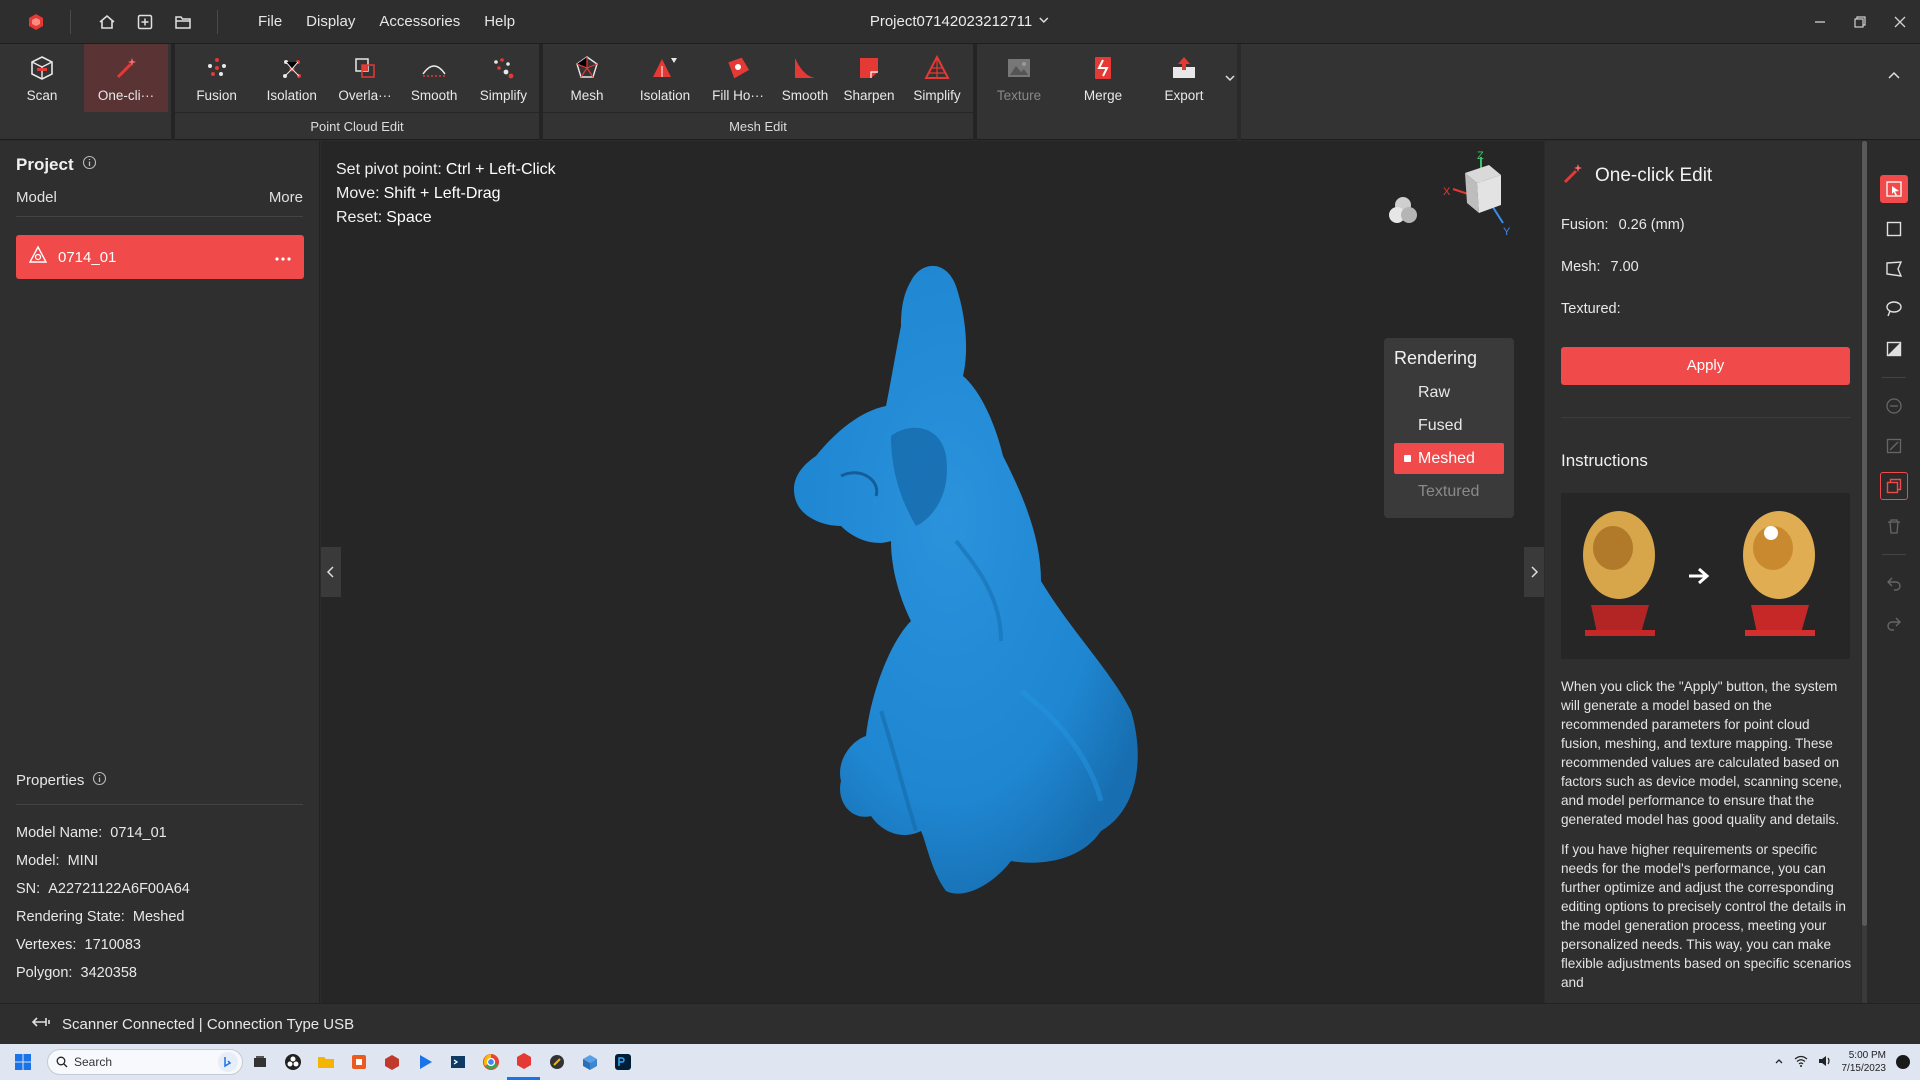 This screenshot has height=1080, width=1920. What do you see at coordinates (1820, 22) in the screenshot?
I see `minimize-button` at bounding box center [1820, 22].